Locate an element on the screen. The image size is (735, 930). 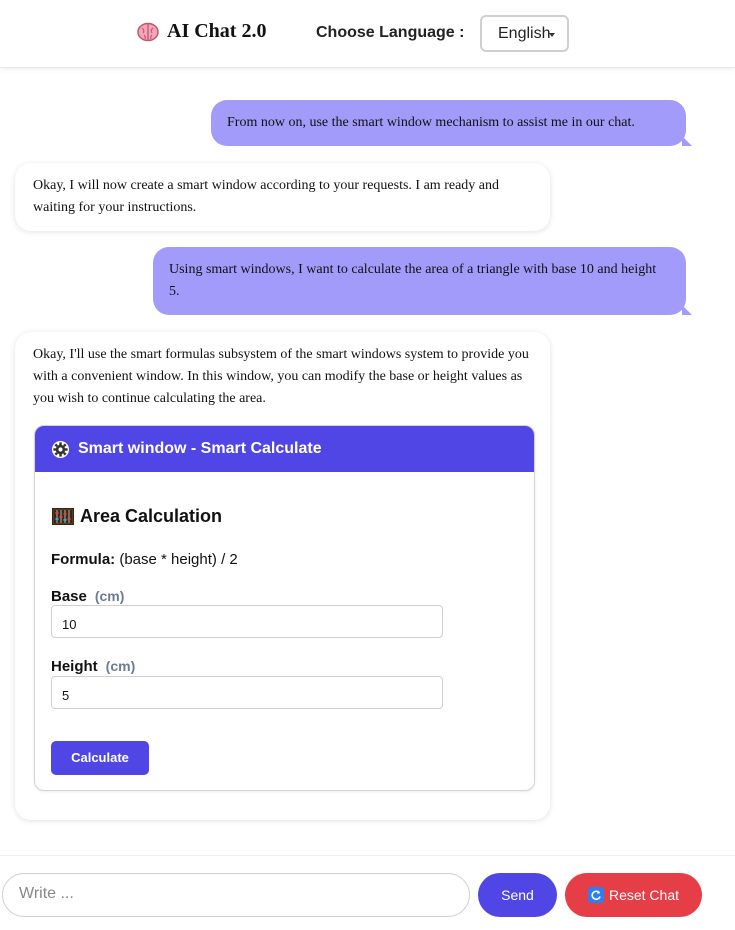
brand: AI Chat 2.0 is located at coordinates (201, 31).